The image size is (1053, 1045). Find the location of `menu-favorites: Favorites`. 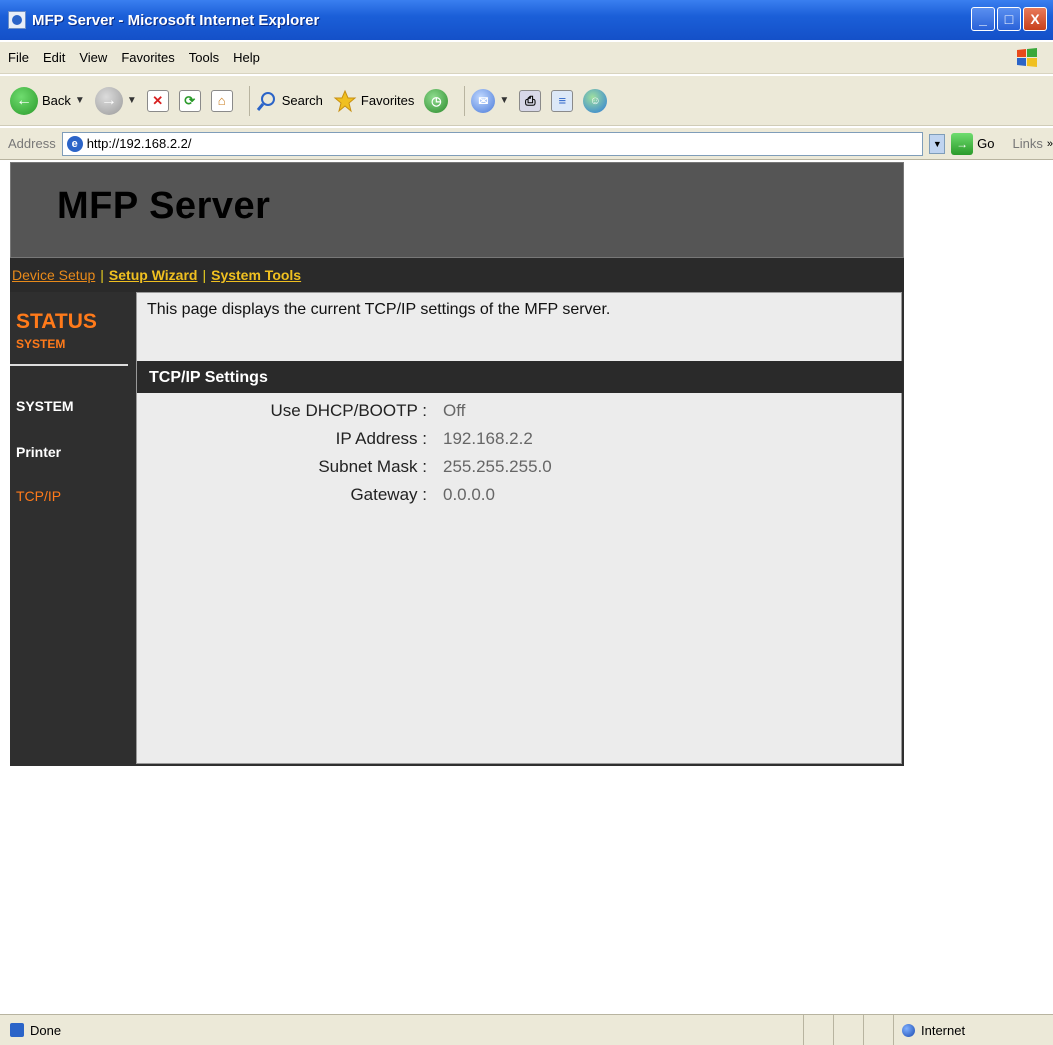

menu-favorites: Favorites is located at coordinates (147, 57).